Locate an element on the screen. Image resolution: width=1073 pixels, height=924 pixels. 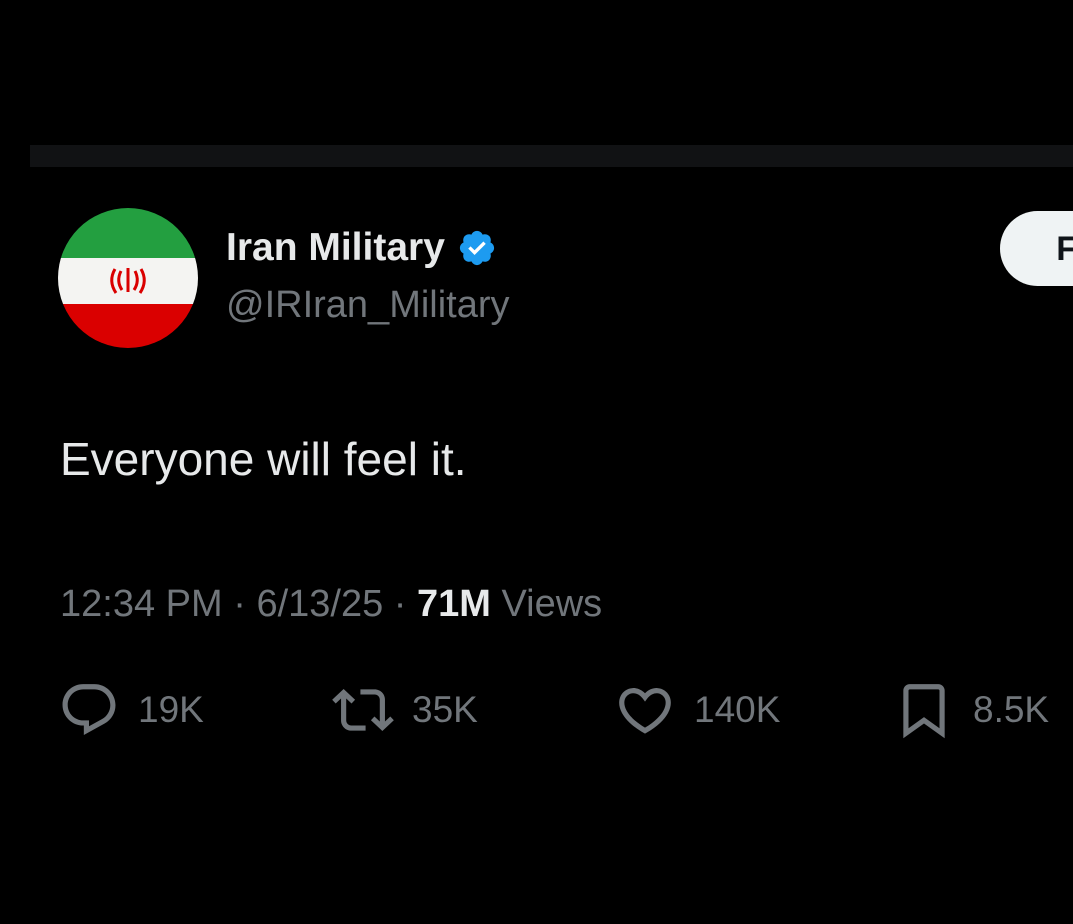
author-handle: @IRIran_Military is located at coordinates (368, 305).